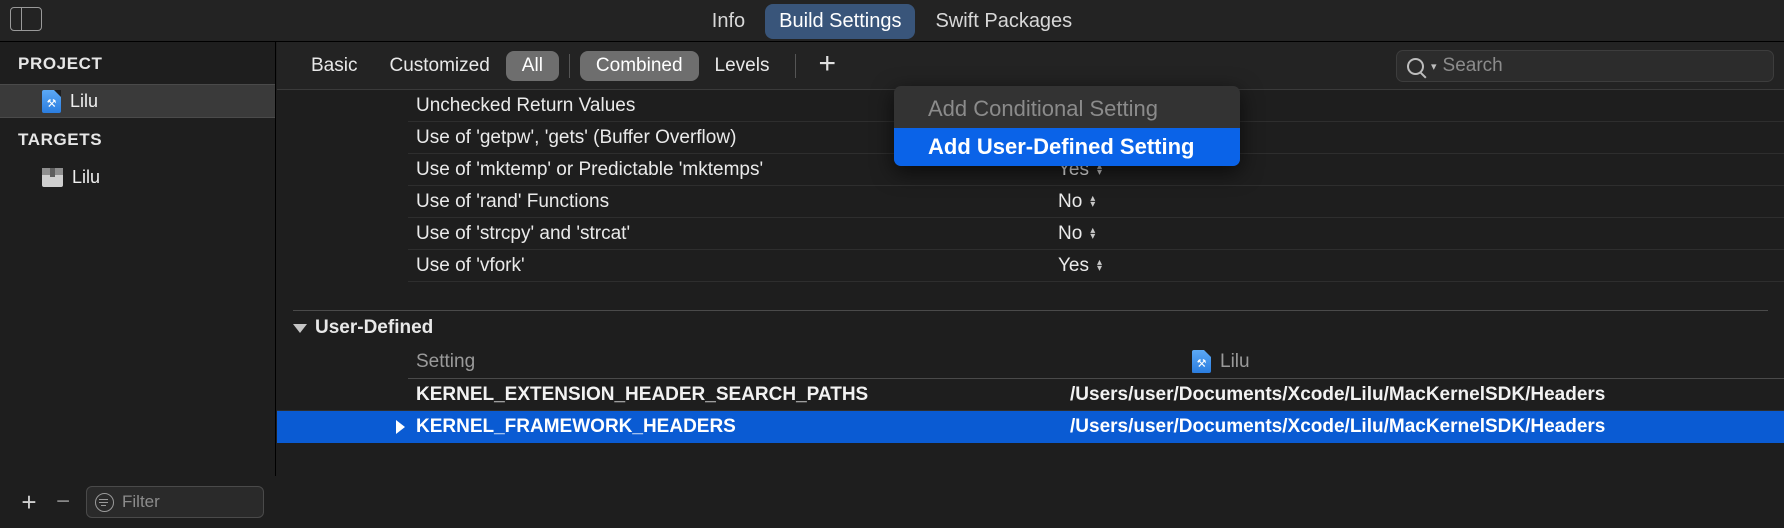 The height and width of the screenshot is (528, 1784). I want to click on filter-input: Filter, so click(175, 502).